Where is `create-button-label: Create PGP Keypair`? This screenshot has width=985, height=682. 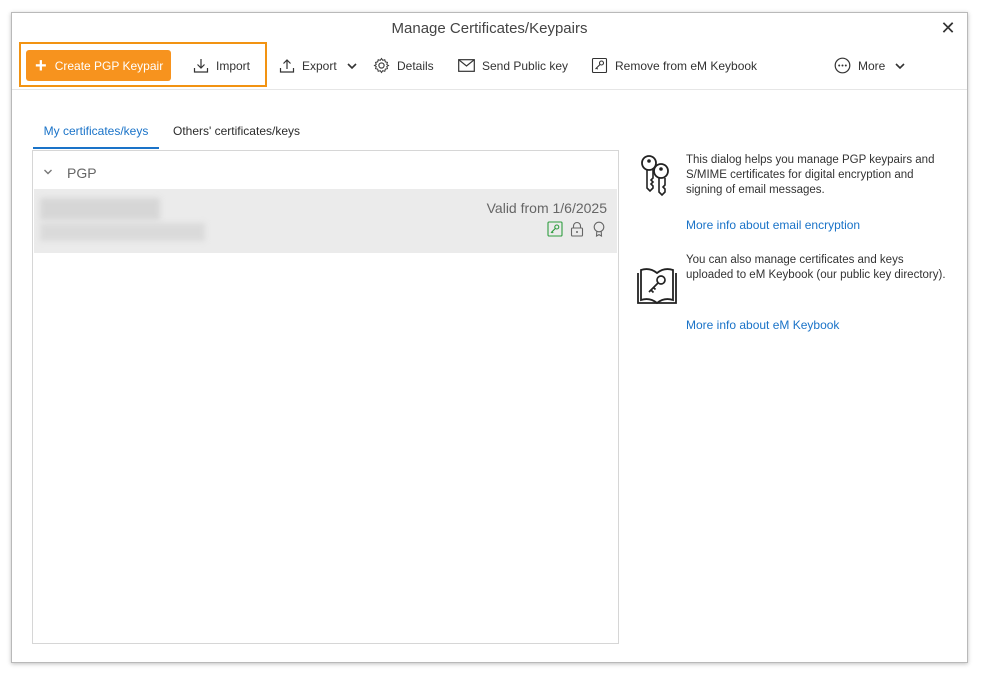
create-button-label: Create PGP Keypair is located at coordinates (109, 65).